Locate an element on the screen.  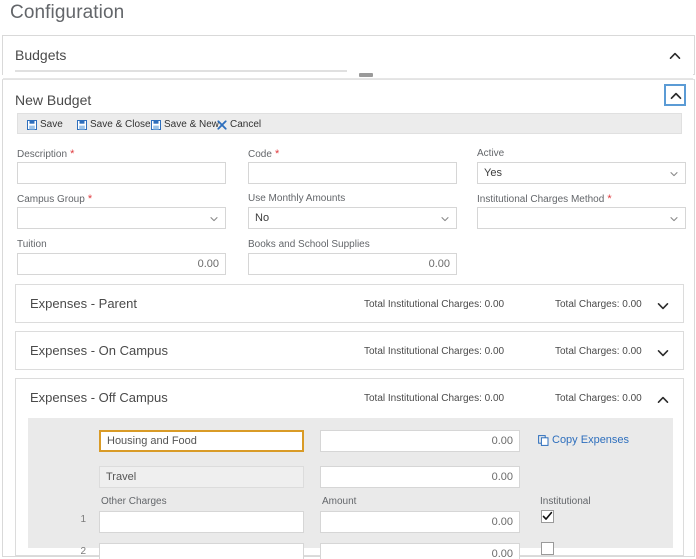
scrollbar-track is located at coordinates (181, 71).